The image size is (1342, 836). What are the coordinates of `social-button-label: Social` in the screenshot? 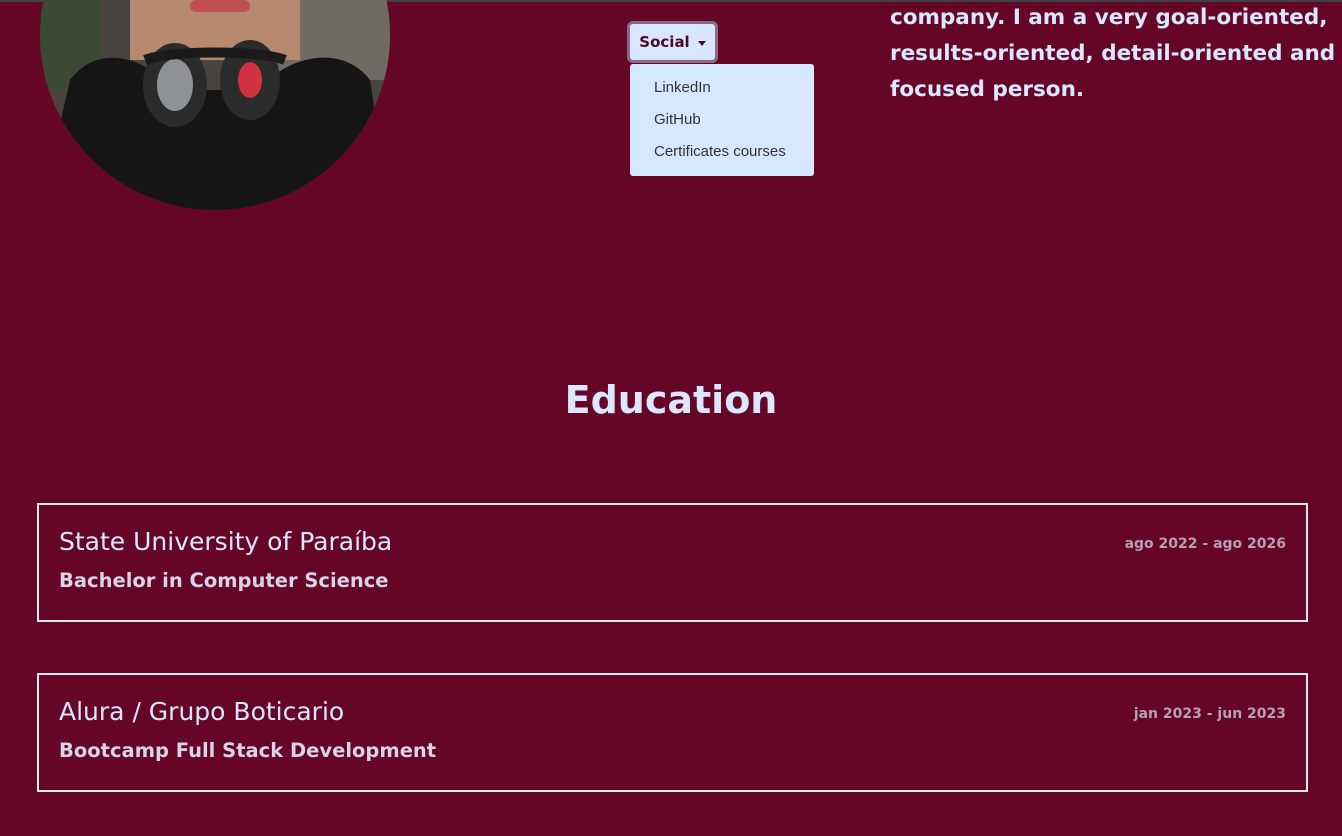 It's located at (664, 42).